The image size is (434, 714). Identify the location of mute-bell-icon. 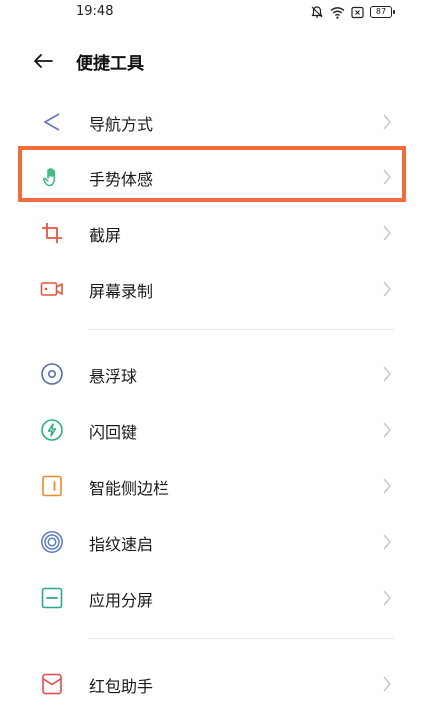
(317, 12).